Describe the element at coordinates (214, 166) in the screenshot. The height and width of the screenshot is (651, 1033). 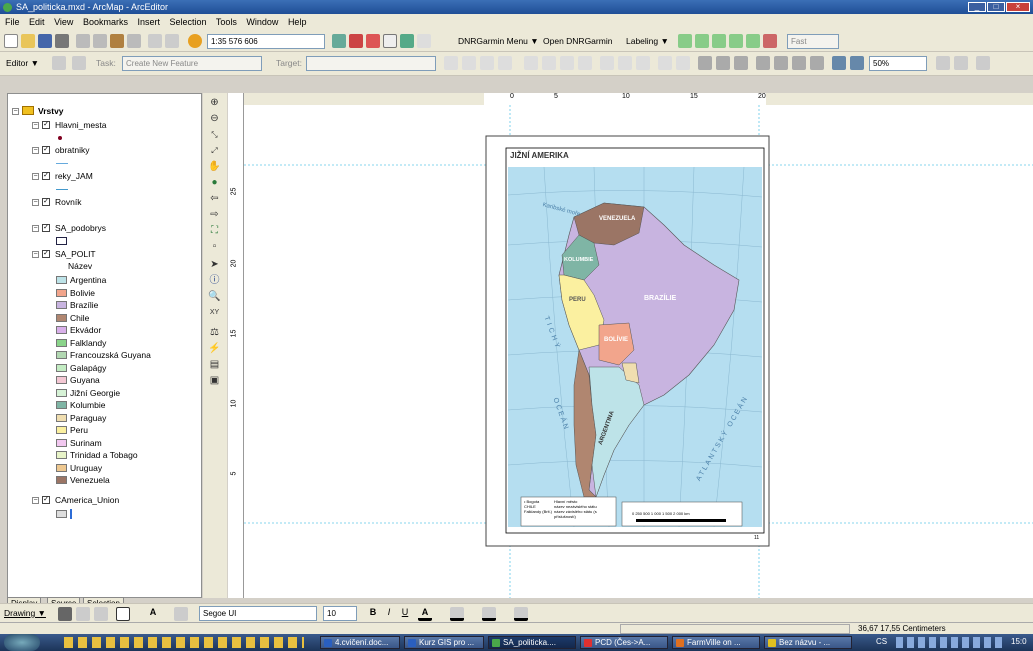
I see `pan-icon: ✋` at that location.